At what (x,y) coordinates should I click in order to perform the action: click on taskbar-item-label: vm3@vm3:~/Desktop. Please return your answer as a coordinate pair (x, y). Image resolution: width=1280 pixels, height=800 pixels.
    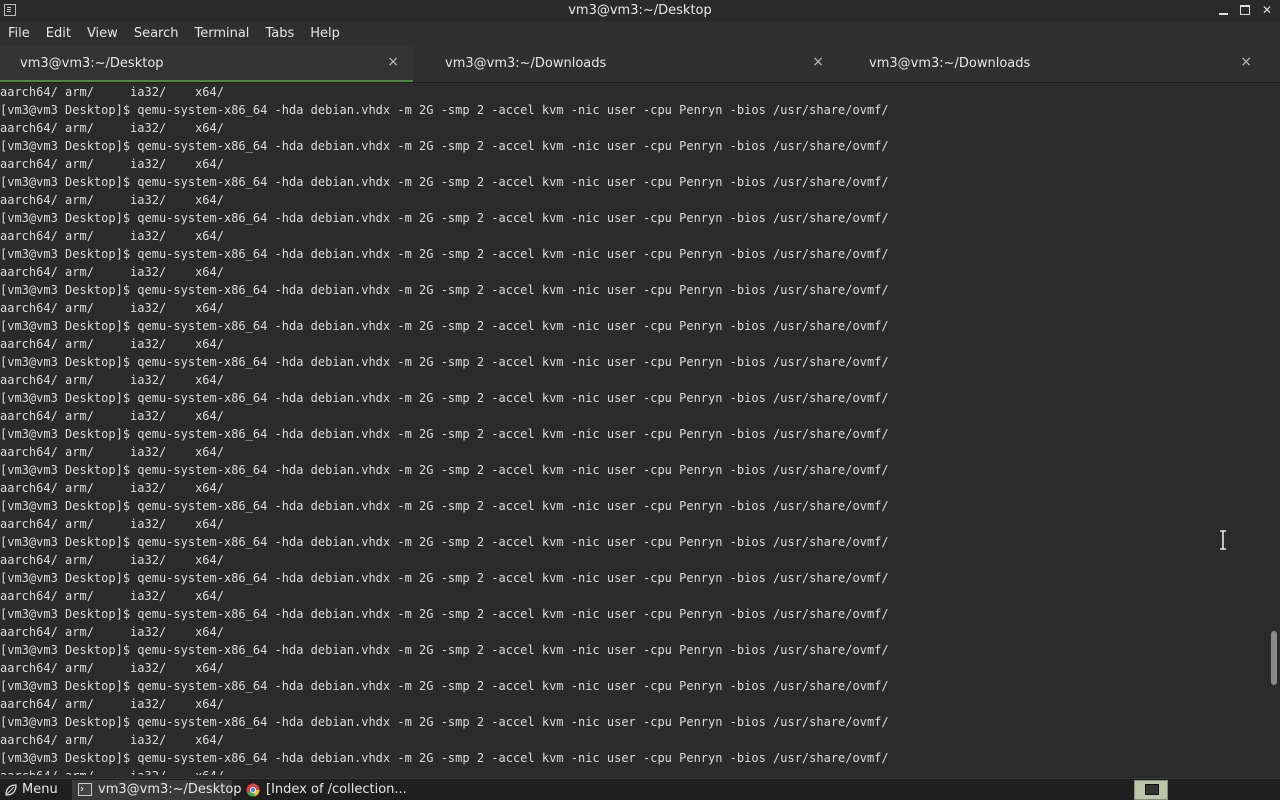
    Looking at the image, I should click on (170, 789).